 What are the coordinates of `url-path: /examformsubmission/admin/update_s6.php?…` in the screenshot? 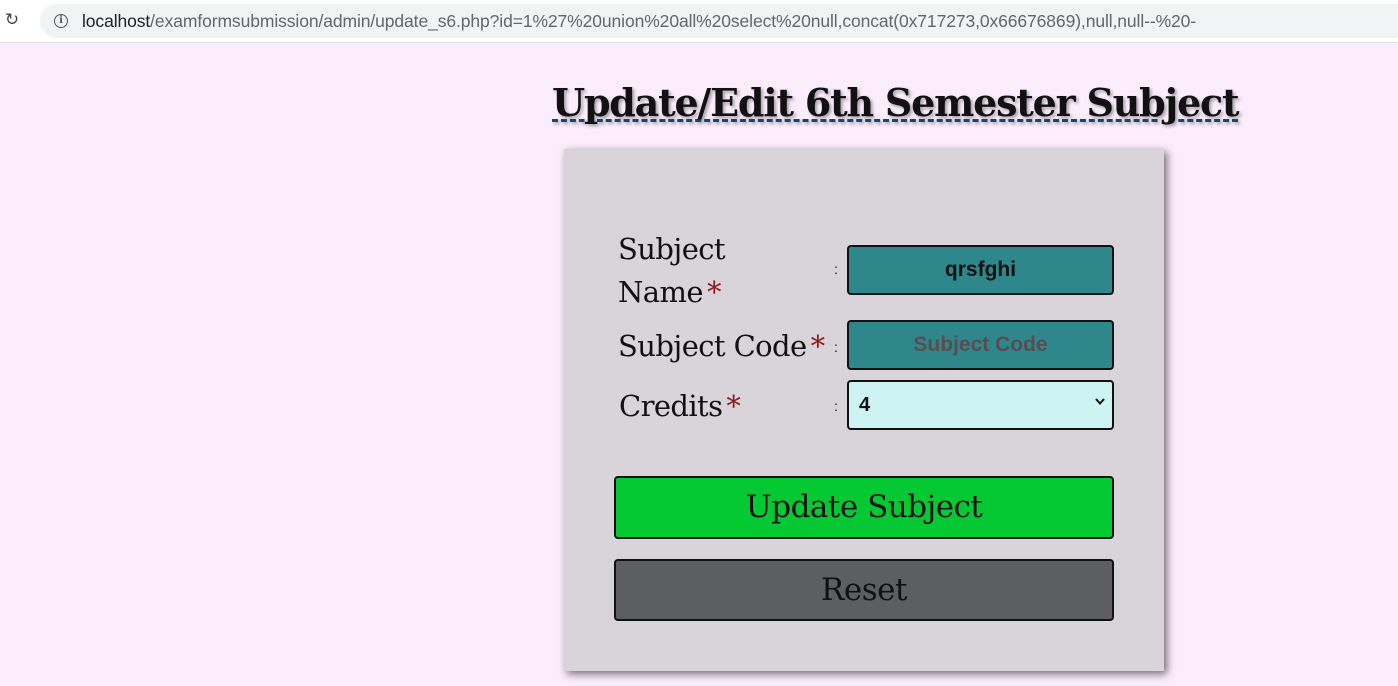 It's located at (673, 21).